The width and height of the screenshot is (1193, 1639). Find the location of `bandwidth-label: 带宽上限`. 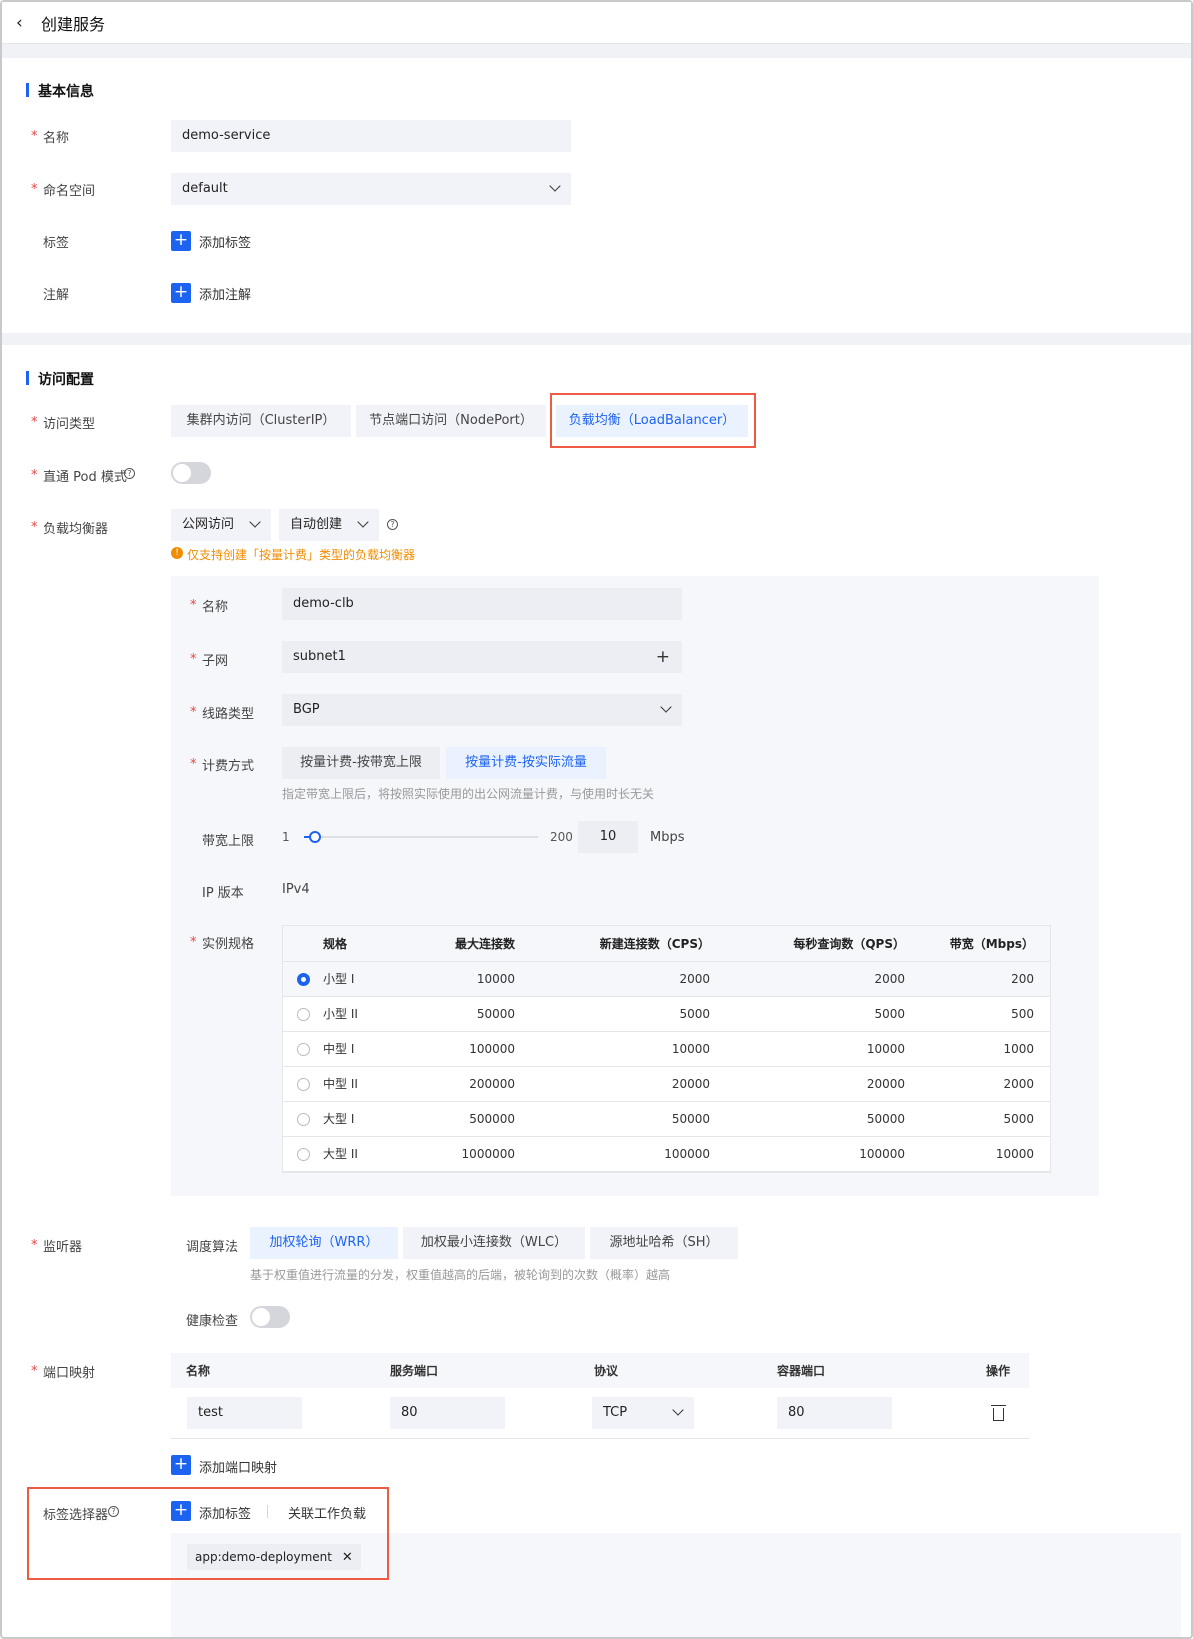

bandwidth-label: 带宽上限 is located at coordinates (228, 841).